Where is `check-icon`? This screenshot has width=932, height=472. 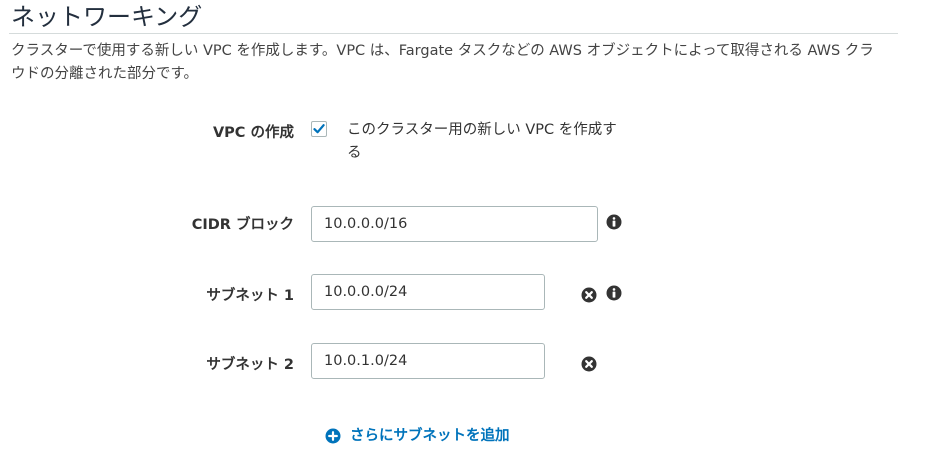 check-icon is located at coordinates (319, 129).